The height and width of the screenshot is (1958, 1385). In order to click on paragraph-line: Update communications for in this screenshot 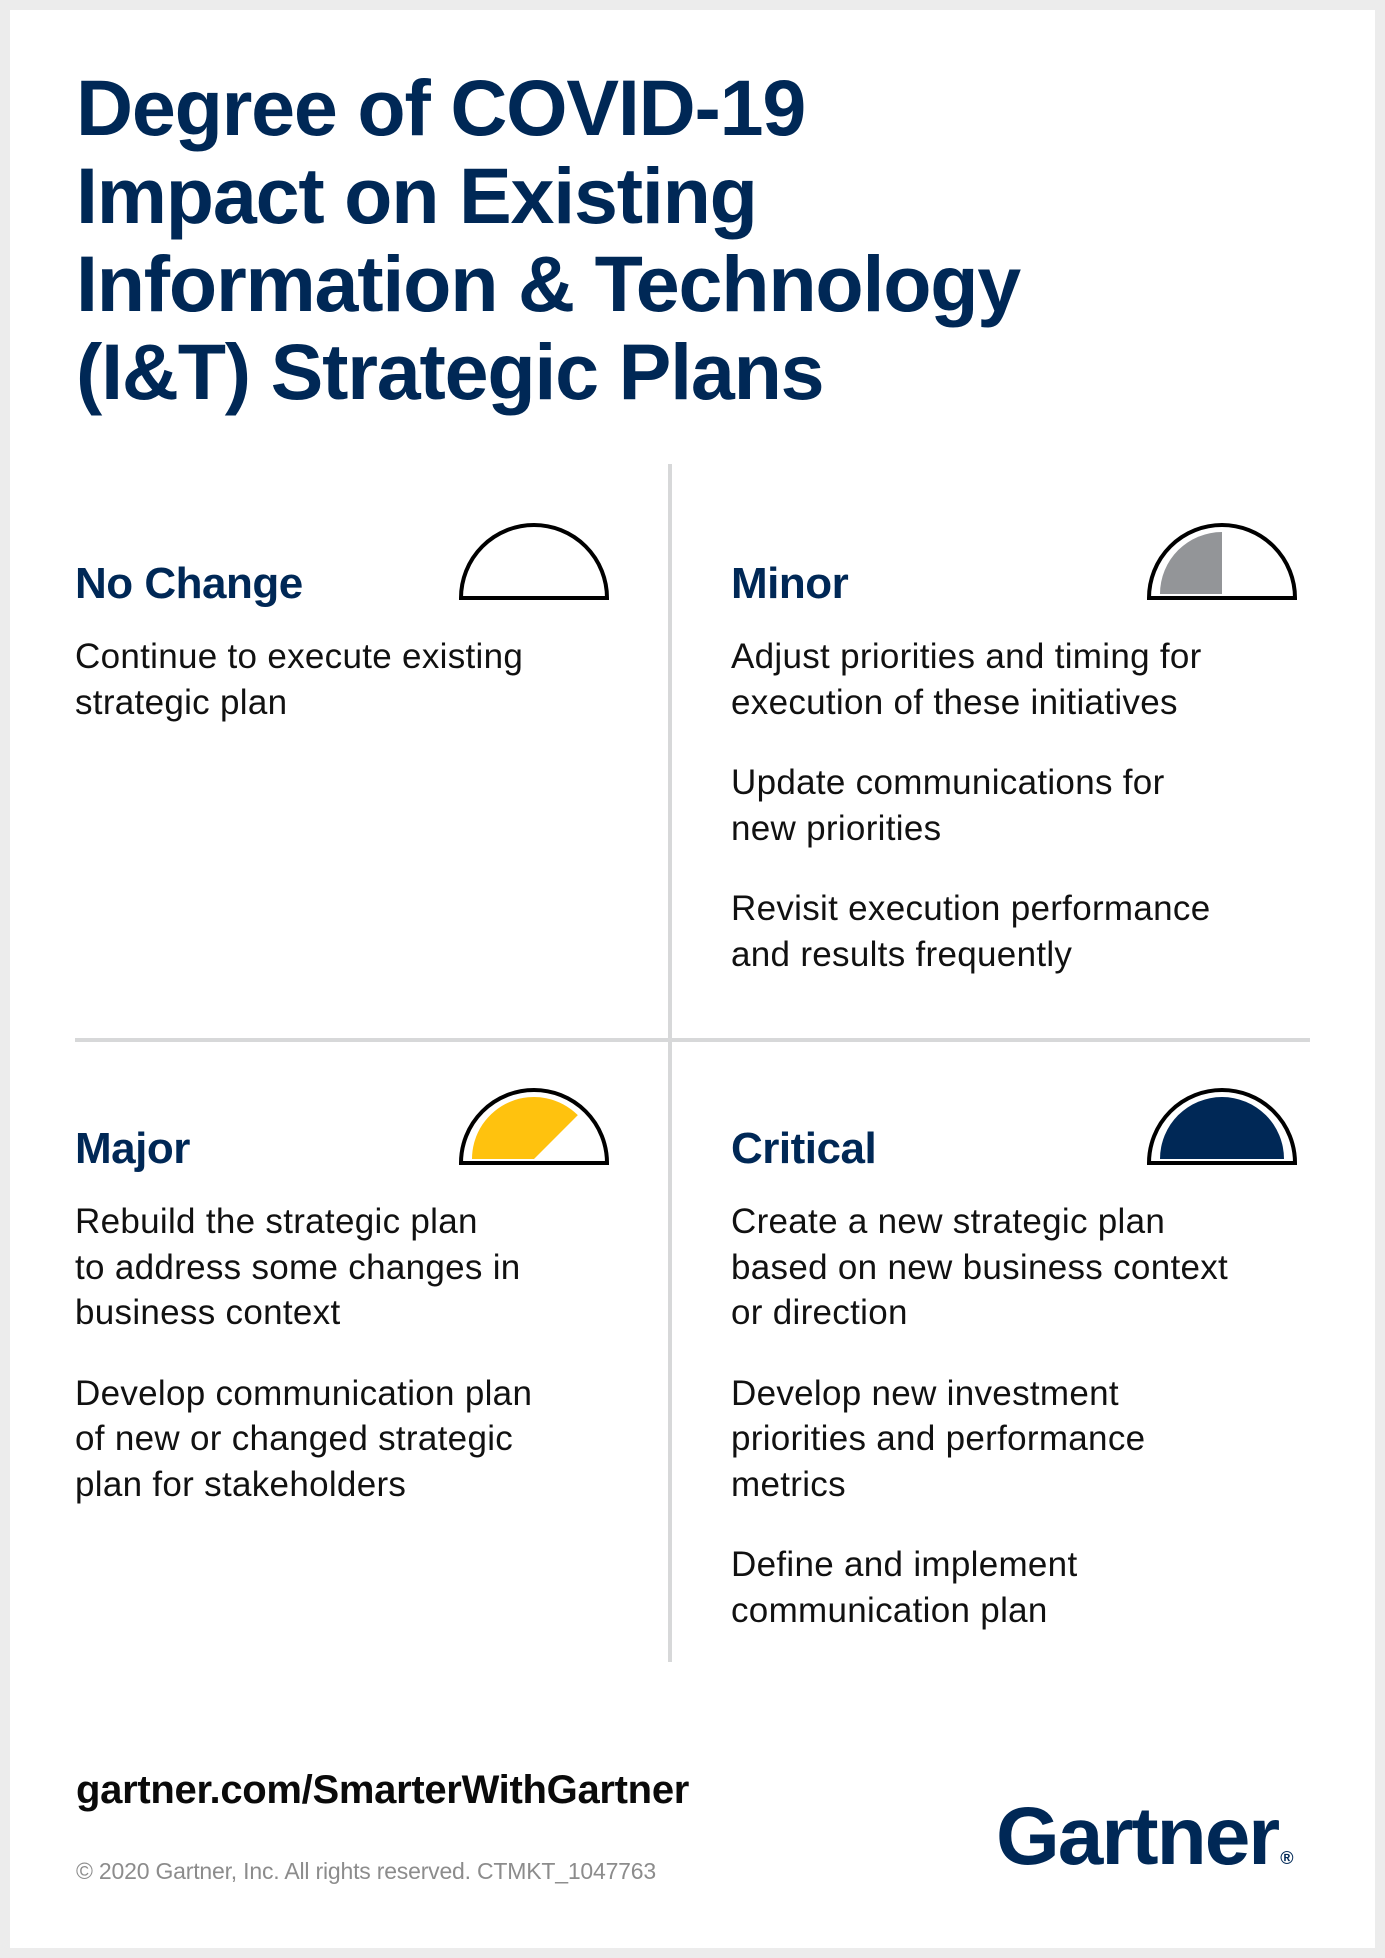, I will do `click(948, 782)`.